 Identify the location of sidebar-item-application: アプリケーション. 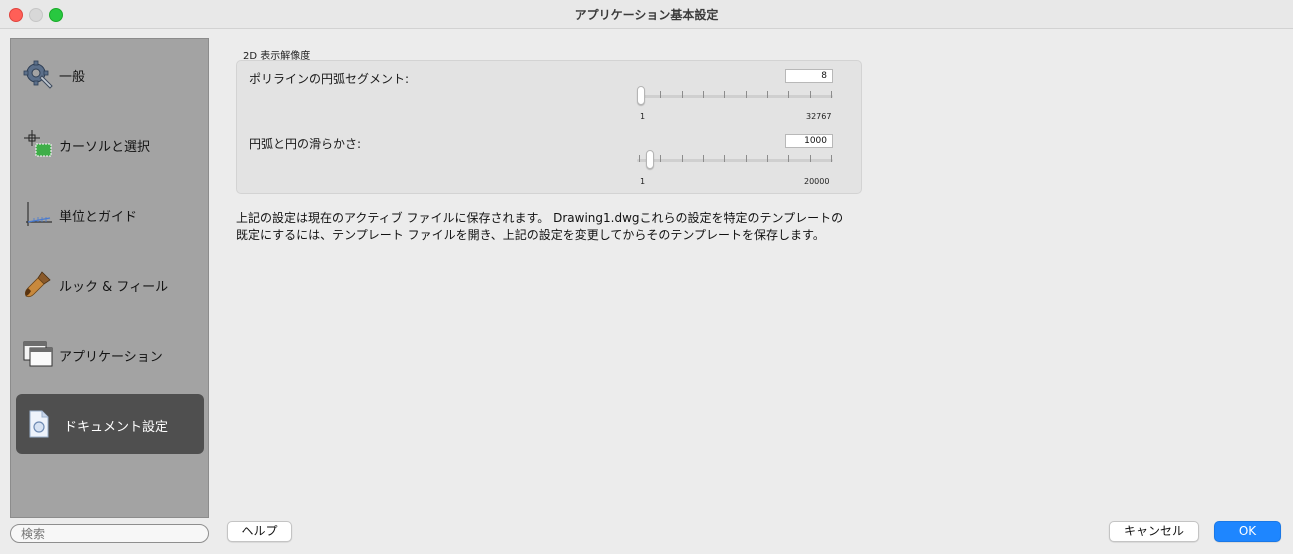
(110, 354).